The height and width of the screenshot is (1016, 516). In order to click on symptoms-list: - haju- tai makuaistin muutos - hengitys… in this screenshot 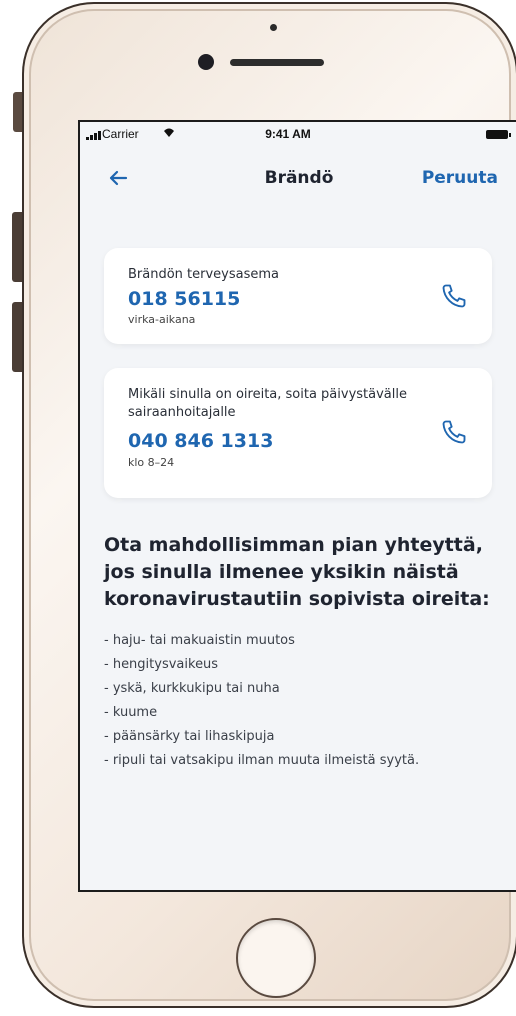, I will do `click(304, 704)`.